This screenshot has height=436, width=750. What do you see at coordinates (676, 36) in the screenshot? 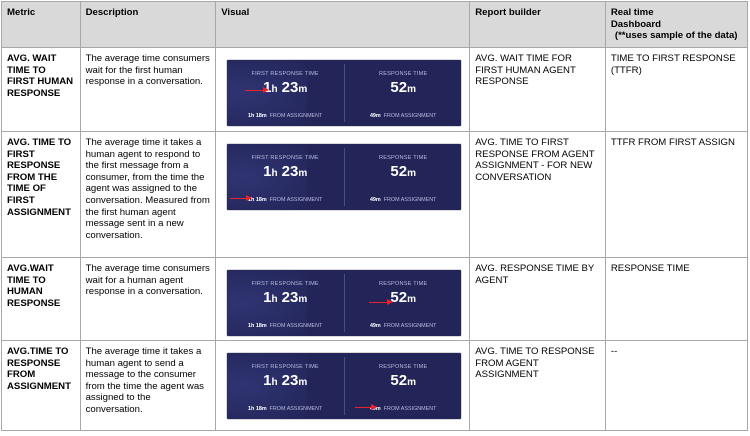
I see `realtime-header-note: (**uses sample of the data)` at bounding box center [676, 36].